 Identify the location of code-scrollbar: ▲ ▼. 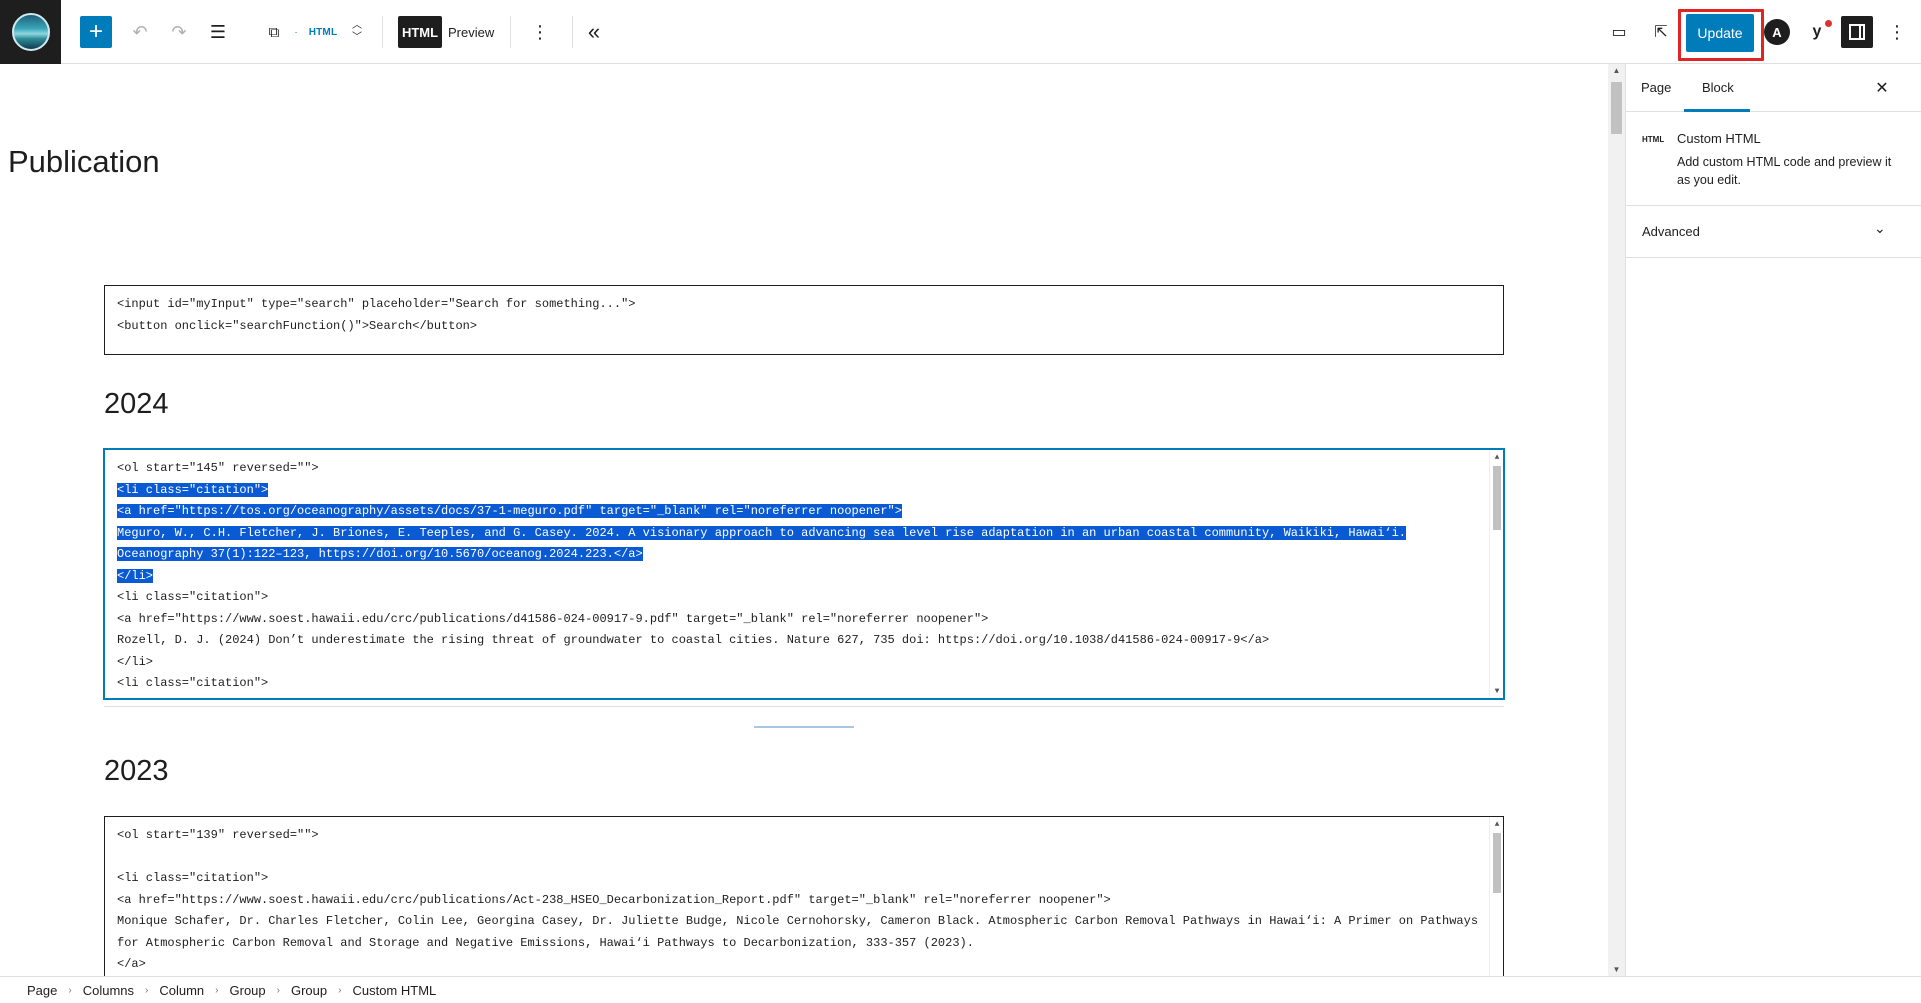
(1496, 574).